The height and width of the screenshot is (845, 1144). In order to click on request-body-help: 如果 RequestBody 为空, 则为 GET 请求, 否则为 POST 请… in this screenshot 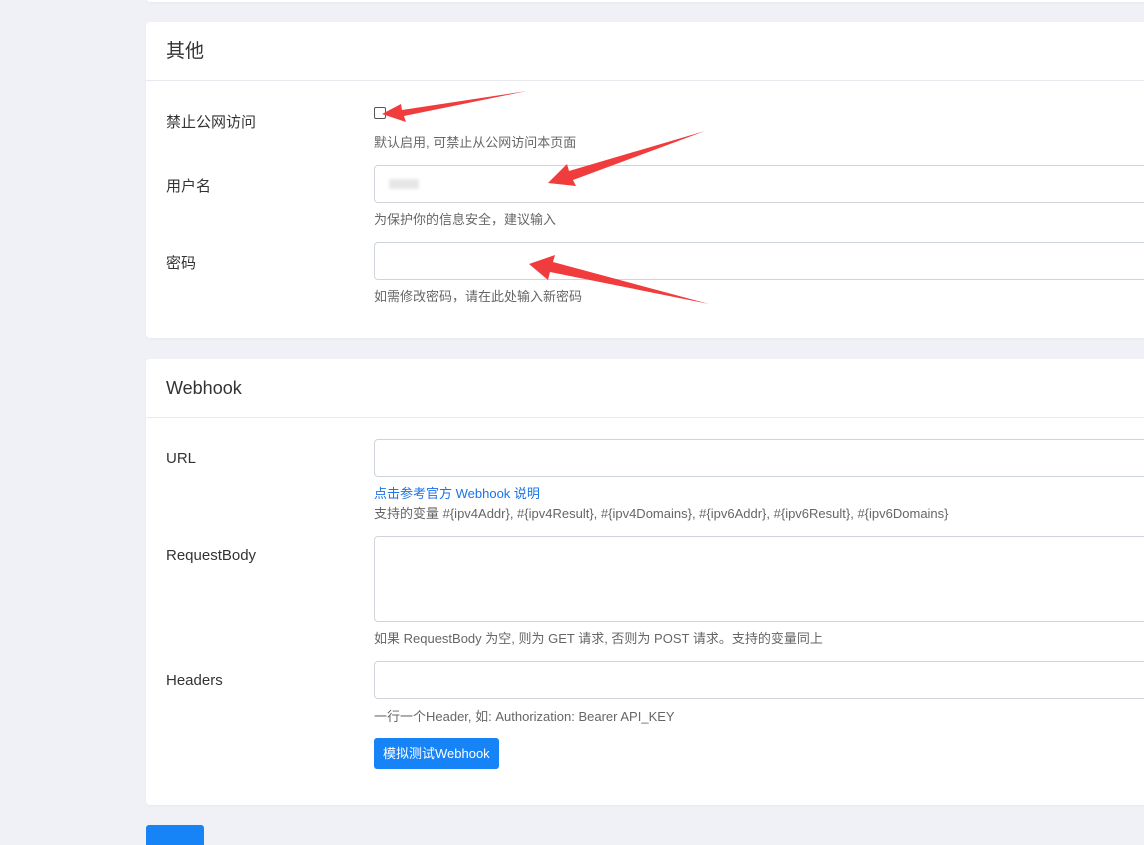, I will do `click(598, 638)`.